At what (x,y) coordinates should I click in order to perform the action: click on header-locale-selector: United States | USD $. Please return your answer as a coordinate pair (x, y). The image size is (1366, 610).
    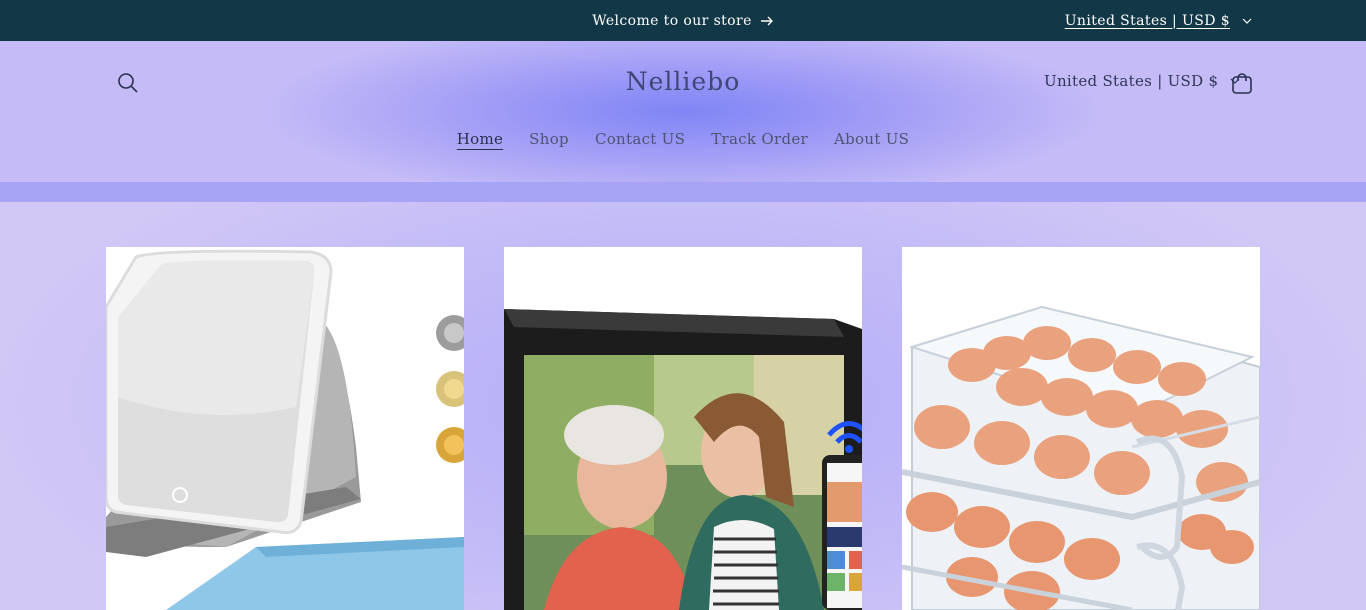
    Looking at the image, I should click on (1142, 81).